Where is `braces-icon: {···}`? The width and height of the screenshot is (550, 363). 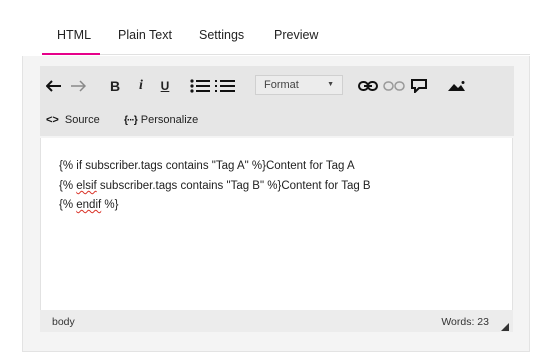 braces-icon: {···} is located at coordinates (131, 120).